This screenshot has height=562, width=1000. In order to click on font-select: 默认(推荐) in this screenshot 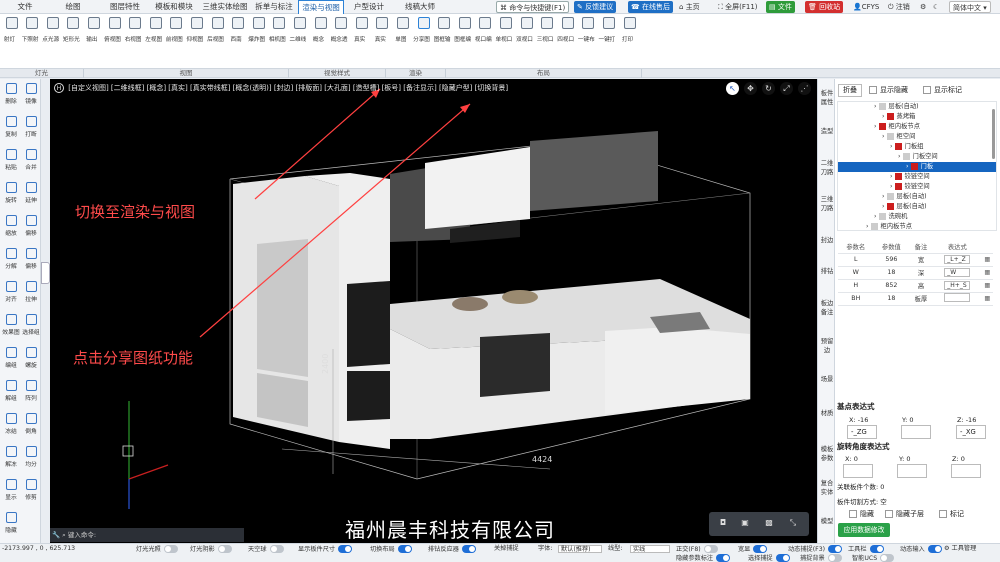, I will do `click(580, 549)`.